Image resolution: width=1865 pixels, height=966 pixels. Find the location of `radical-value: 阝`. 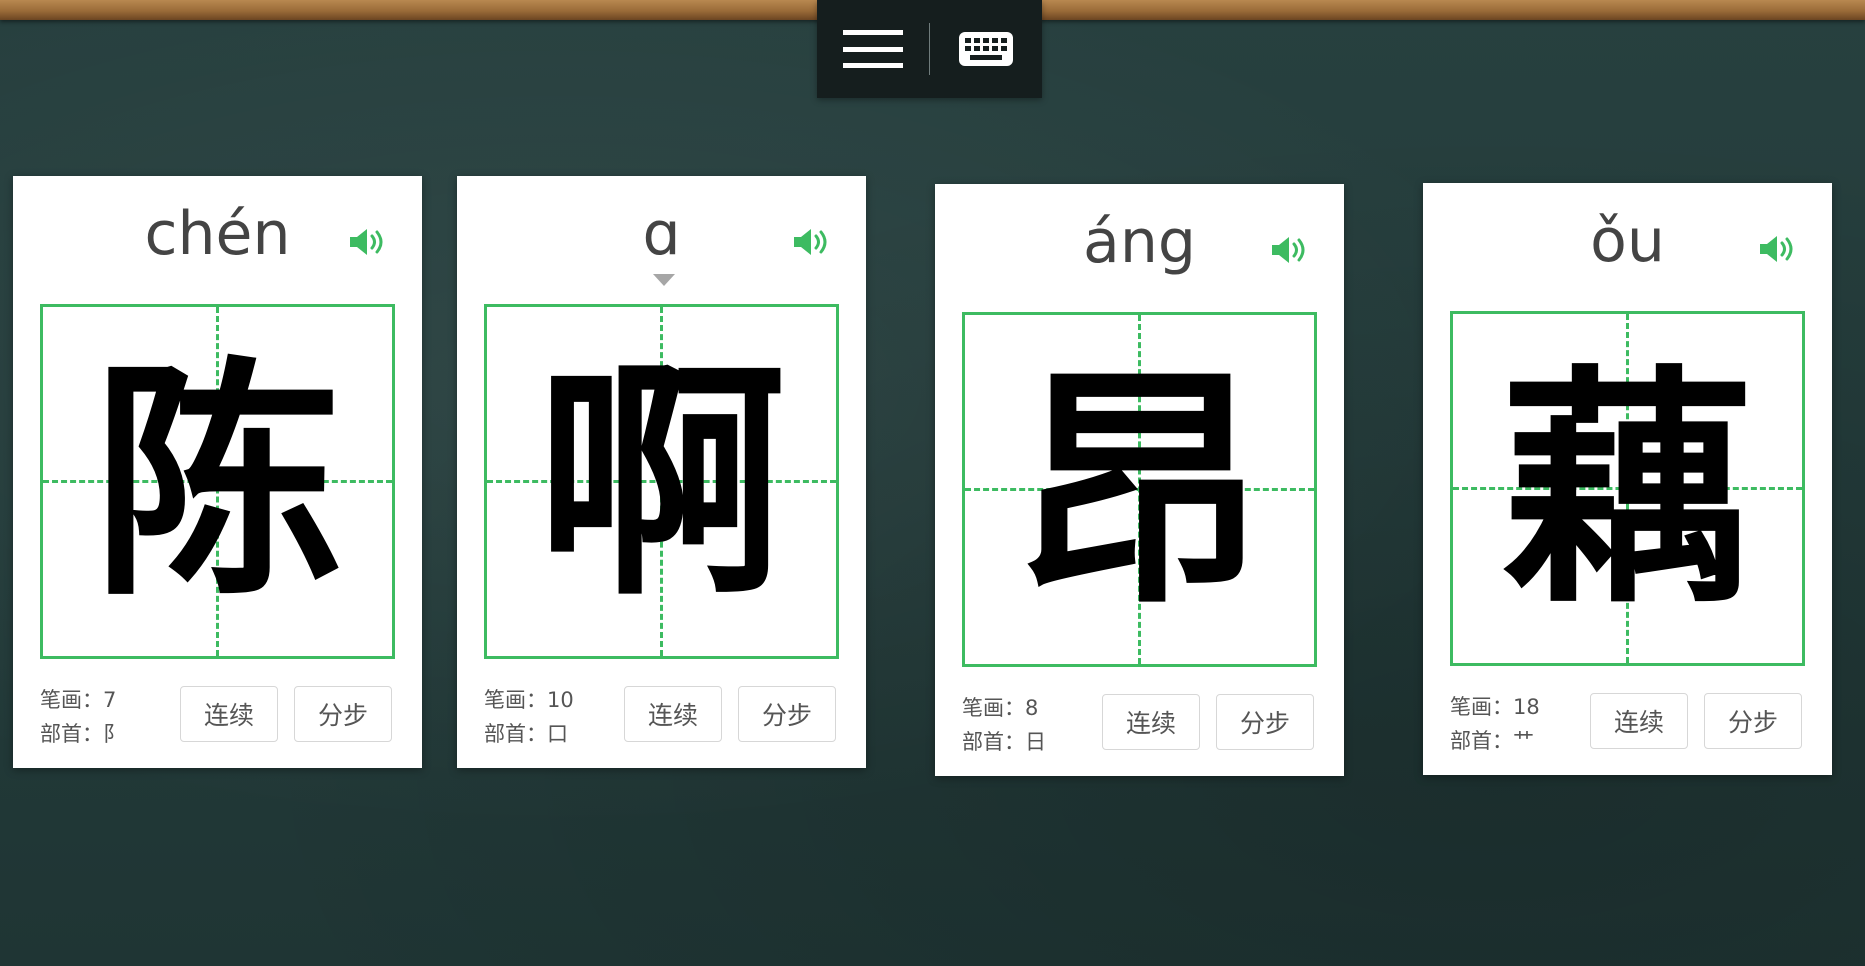

radical-value: 阝 is located at coordinates (113, 734).